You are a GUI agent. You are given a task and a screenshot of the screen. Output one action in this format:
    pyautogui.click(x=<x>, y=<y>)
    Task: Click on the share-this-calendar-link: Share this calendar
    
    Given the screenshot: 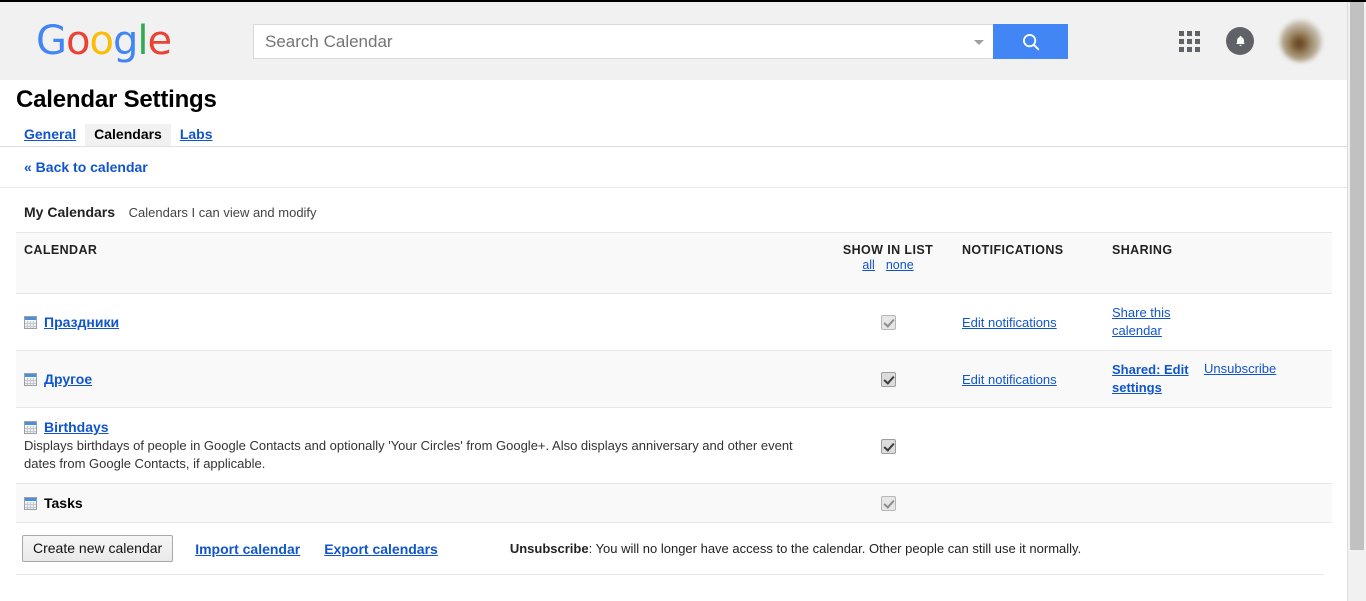 What is the action you would take?
    pyautogui.click(x=1144, y=322)
    